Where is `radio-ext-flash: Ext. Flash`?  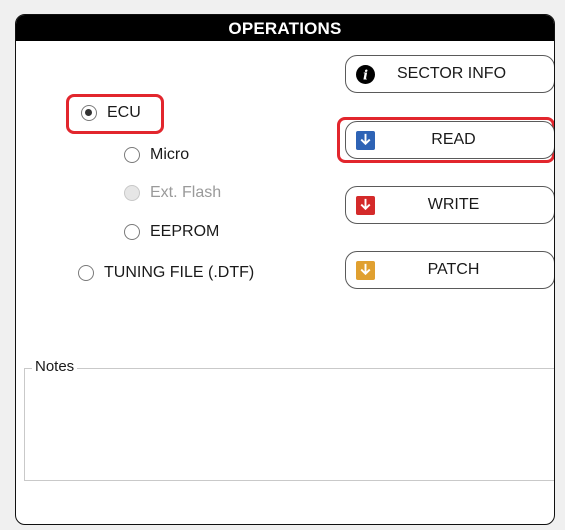 radio-ext-flash: Ext. Flash is located at coordinates (172, 193).